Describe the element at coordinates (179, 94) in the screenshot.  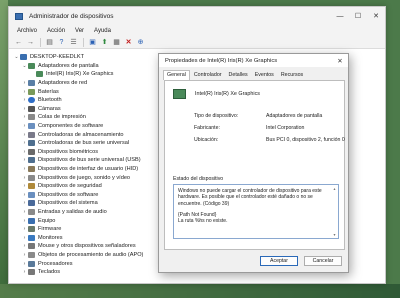
I see `display-adapter-icon` at that location.